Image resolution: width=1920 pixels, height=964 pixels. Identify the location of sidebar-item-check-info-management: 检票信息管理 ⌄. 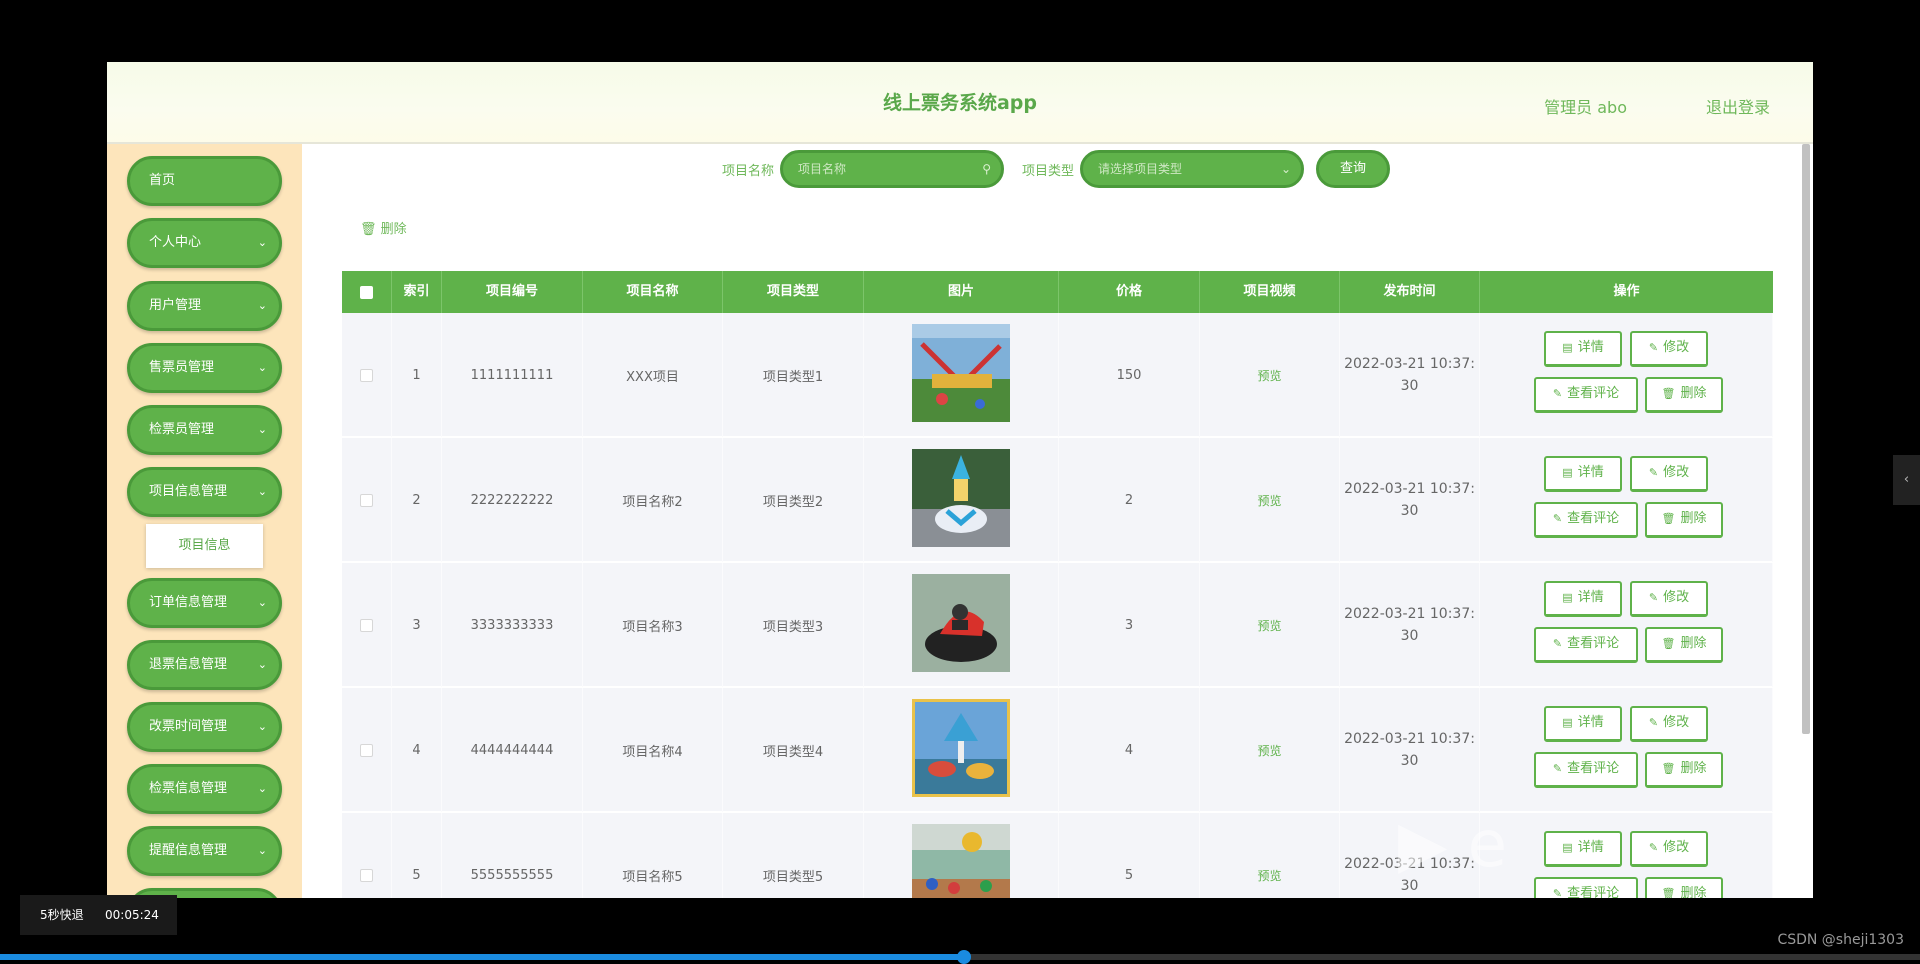
(204, 789).